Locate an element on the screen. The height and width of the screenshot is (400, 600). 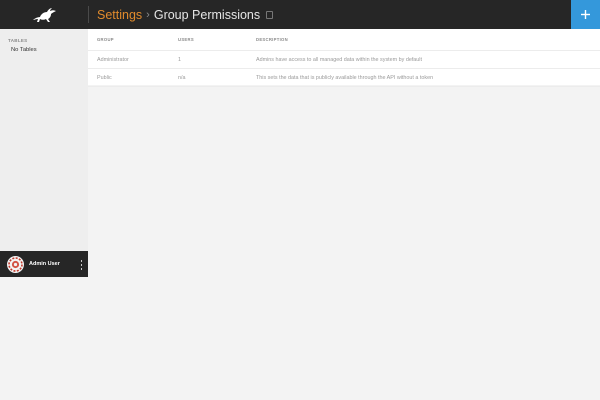
avatar is located at coordinates (15, 264).